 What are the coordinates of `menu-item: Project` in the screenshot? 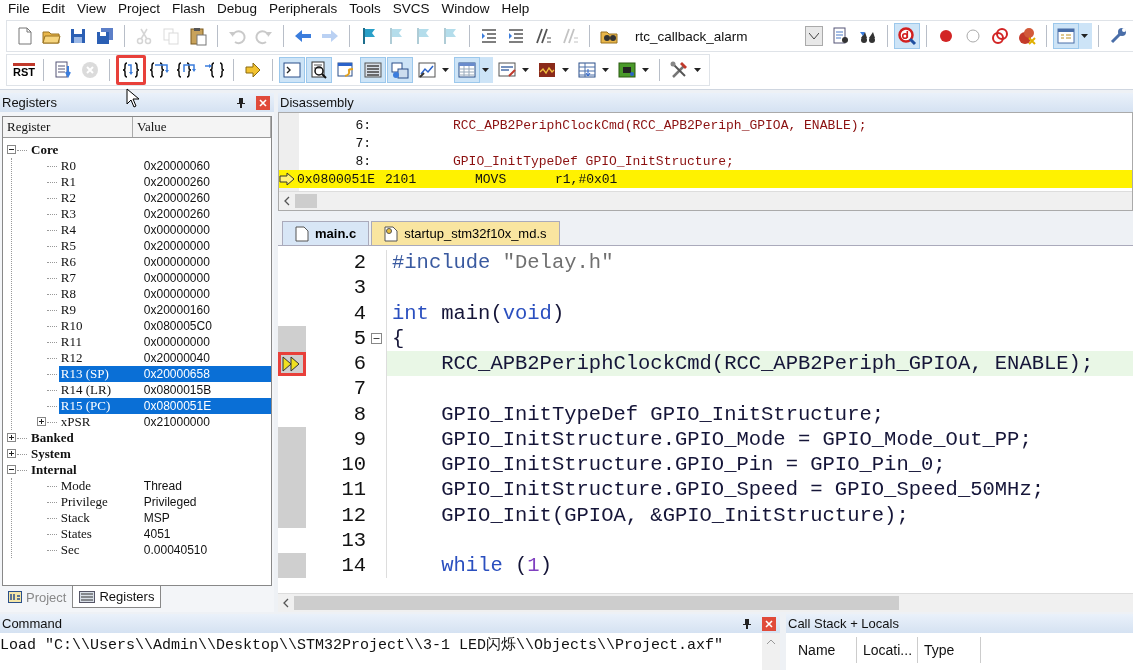 It's located at (141, 8).